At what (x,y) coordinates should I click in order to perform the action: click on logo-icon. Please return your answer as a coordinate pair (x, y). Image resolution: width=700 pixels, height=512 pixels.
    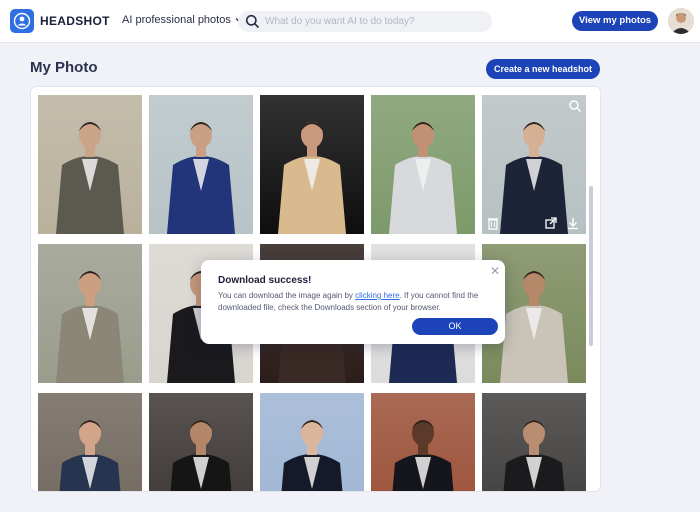
    Looking at the image, I should click on (22, 21).